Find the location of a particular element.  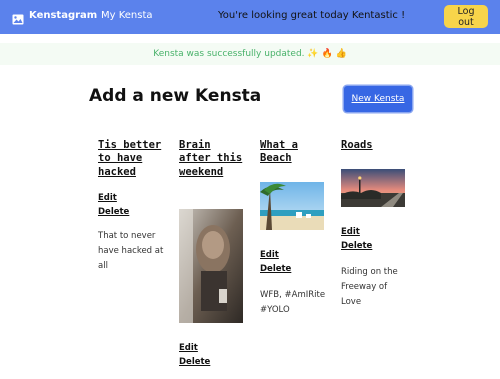

post-title: What a Beach is located at coordinates (293, 152).